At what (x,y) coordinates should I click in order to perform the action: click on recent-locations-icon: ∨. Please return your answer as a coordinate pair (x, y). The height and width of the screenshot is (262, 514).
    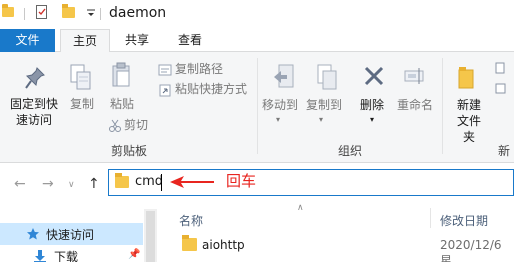
    Looking at the image, I should click on (71, 185).